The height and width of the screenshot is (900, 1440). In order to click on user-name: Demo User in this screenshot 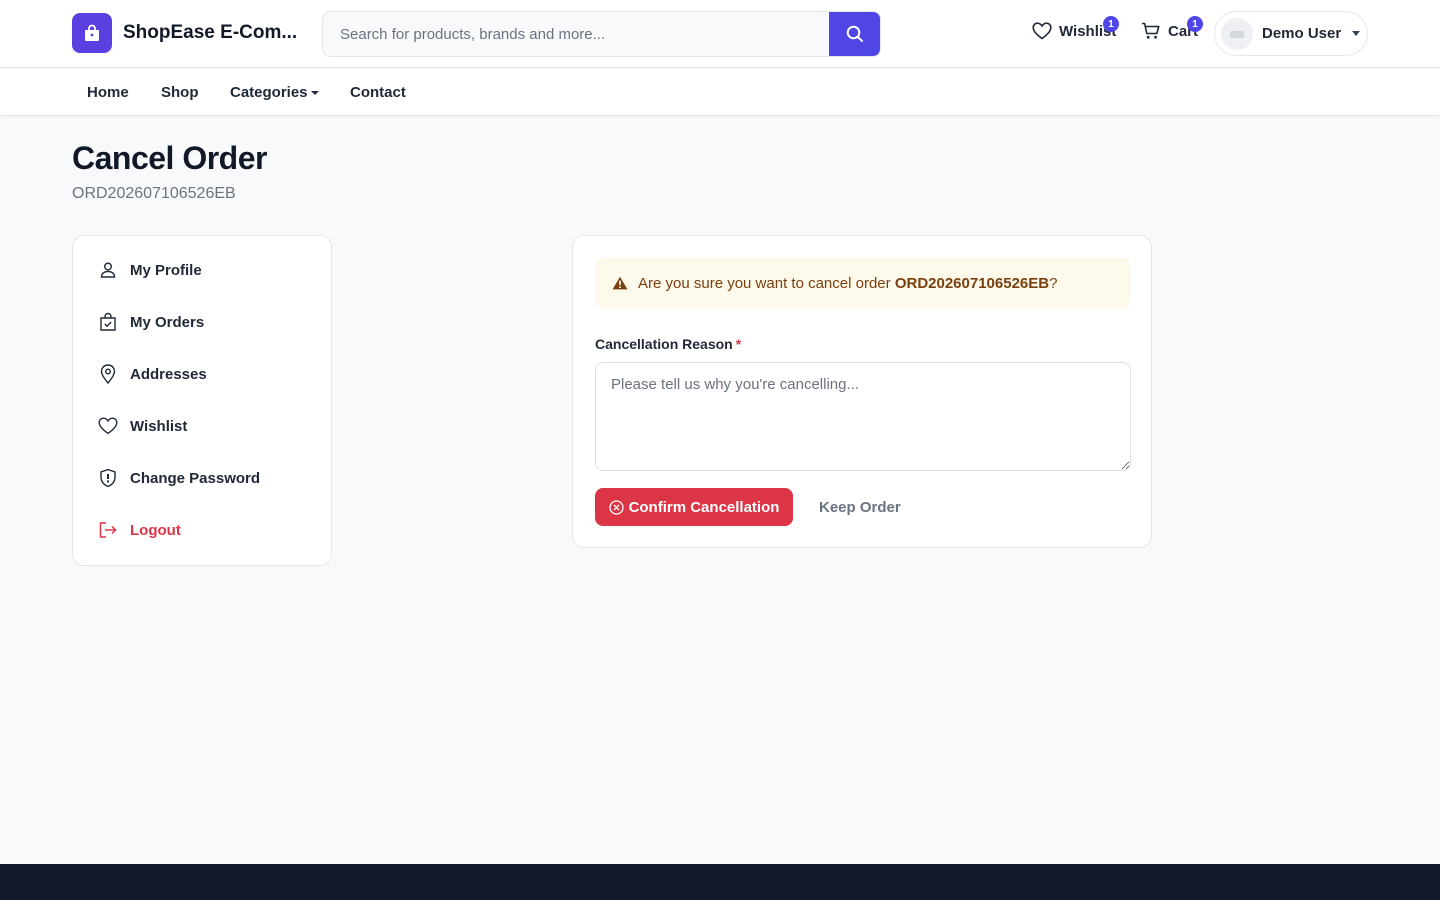, I will do `click(1302, 33)`.